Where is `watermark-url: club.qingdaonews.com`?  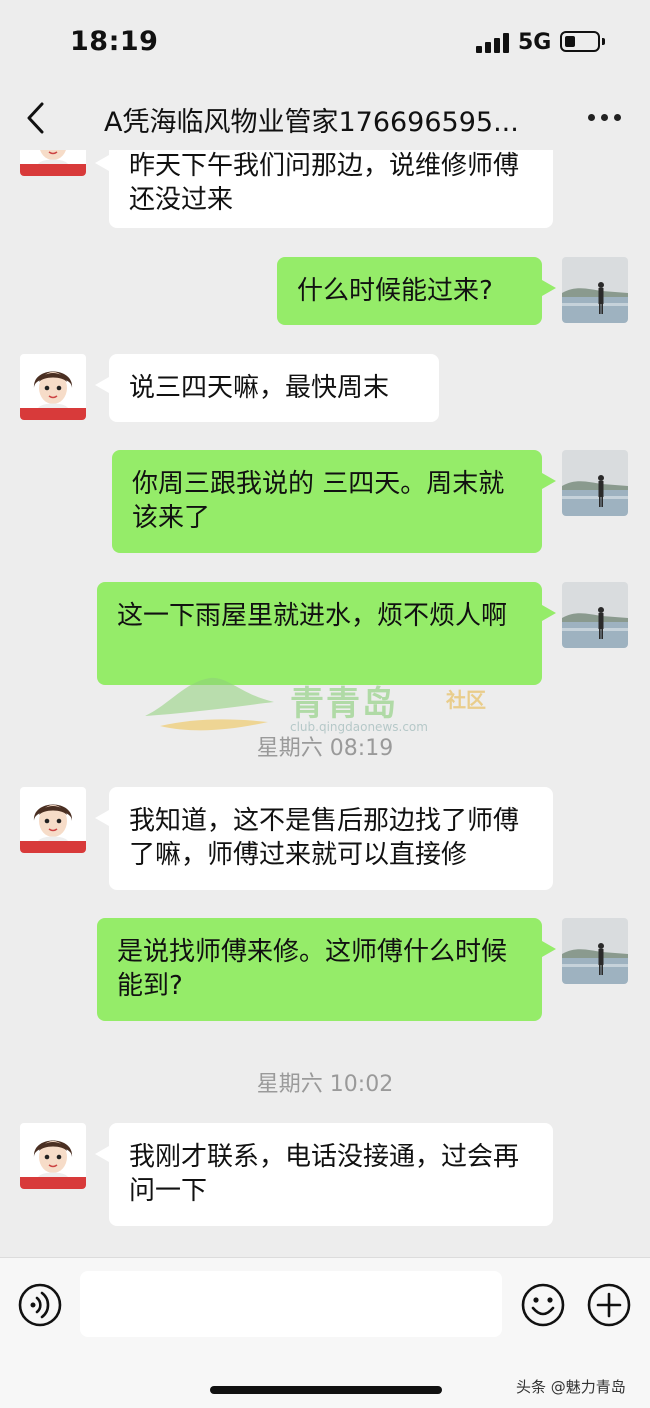
watermark-url: club.qingdaonews.com is located at coordinates (359, 727).